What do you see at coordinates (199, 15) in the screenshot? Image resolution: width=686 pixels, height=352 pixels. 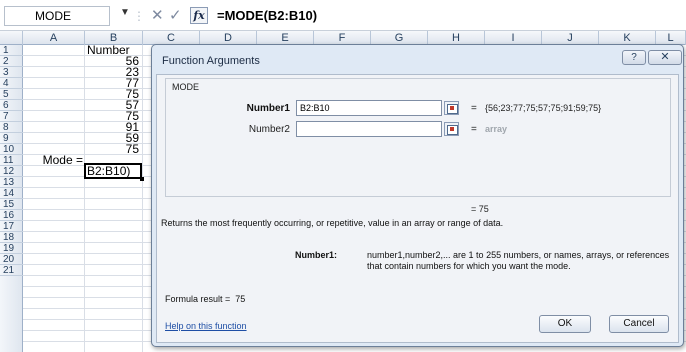 I see `insert-function-button: fx` at bounding box center [199, 15].